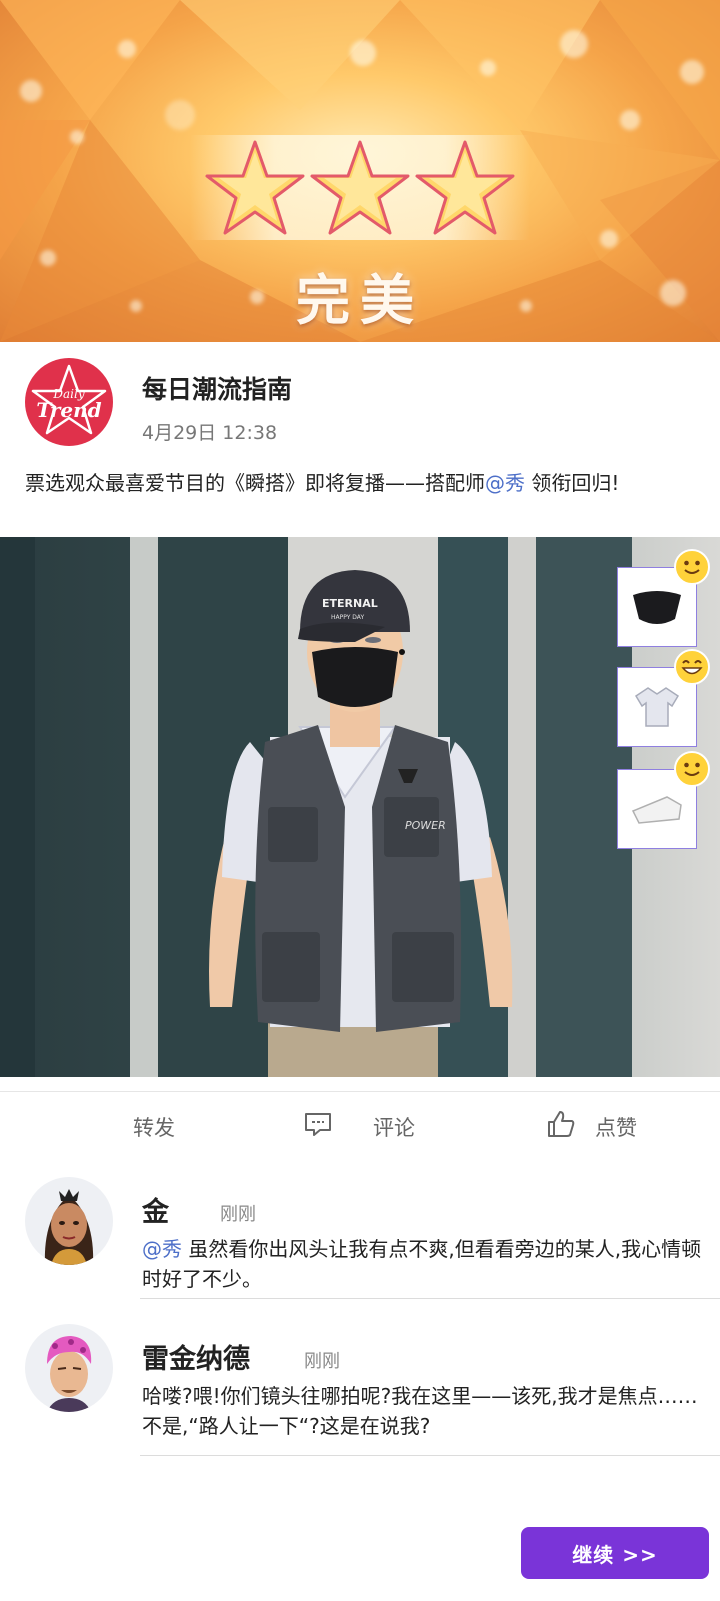 This screenshot has width=720, height=1601. I want to click on cap-text: ETERNAL, so click(350, 603).